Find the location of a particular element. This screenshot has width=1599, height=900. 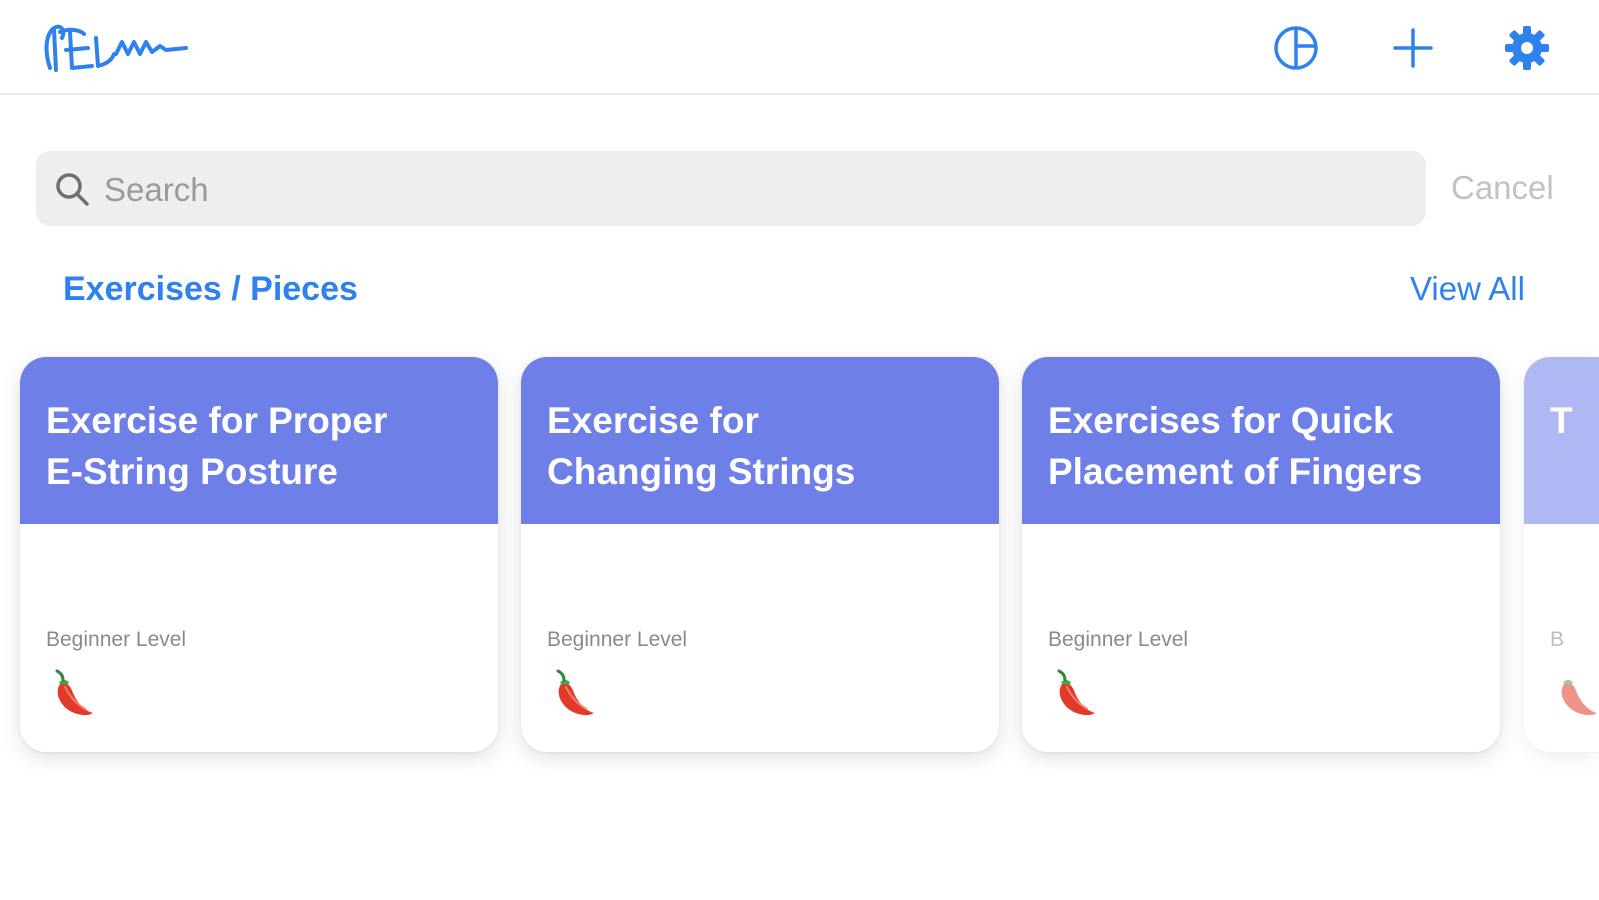

card-title: T is located at coordinates (1561, 420).